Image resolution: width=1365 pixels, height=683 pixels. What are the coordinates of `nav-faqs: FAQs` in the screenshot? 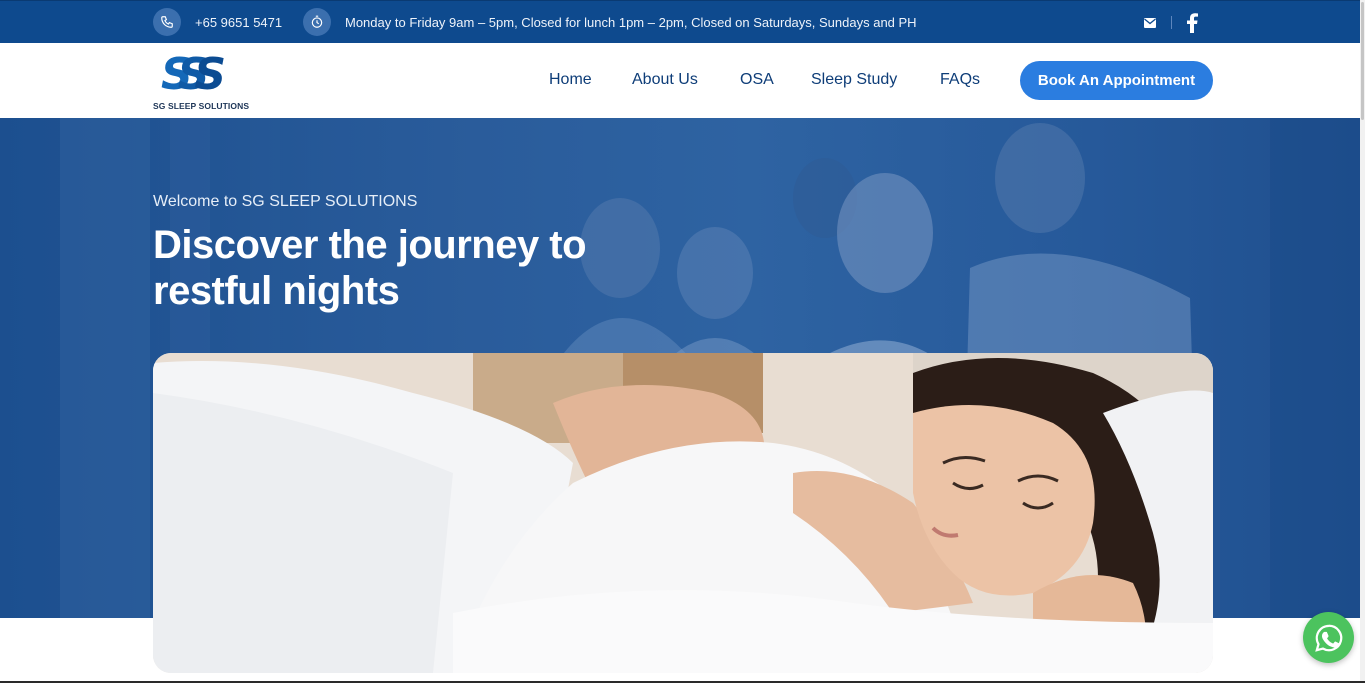 It's located at (960, 81).